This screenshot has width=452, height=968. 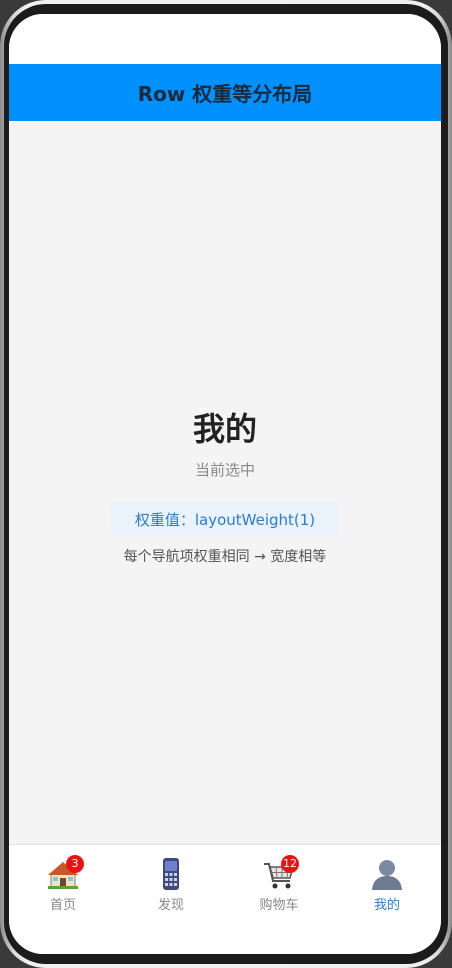 What do you see at coordinates (224, 470) in the screenshot?
I see `selected-subtitle: 当前选中` at bounding box center [224, 470].